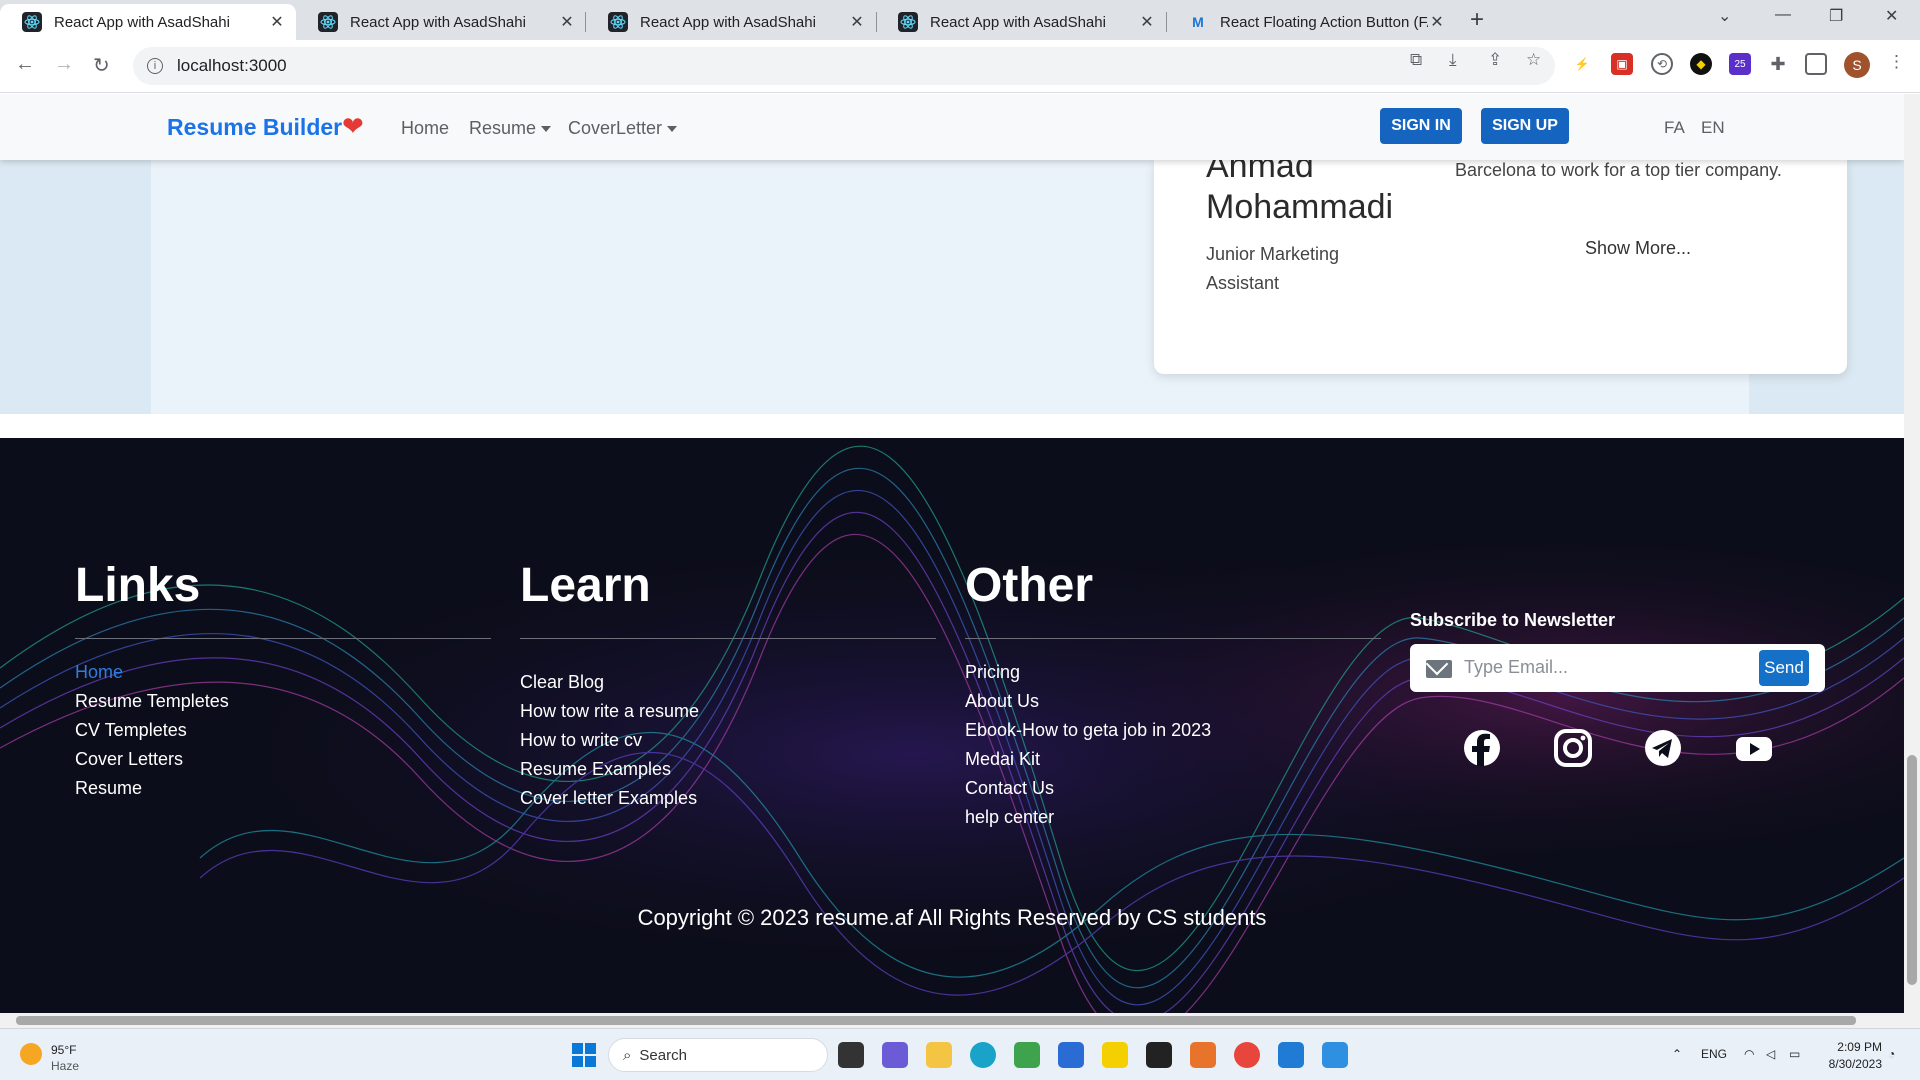 The image size is (1920, 1080). What do you see at coordinates (25, 64) in the screenshot?
I see `back-icon: ←` at bounding box center [25, 64].